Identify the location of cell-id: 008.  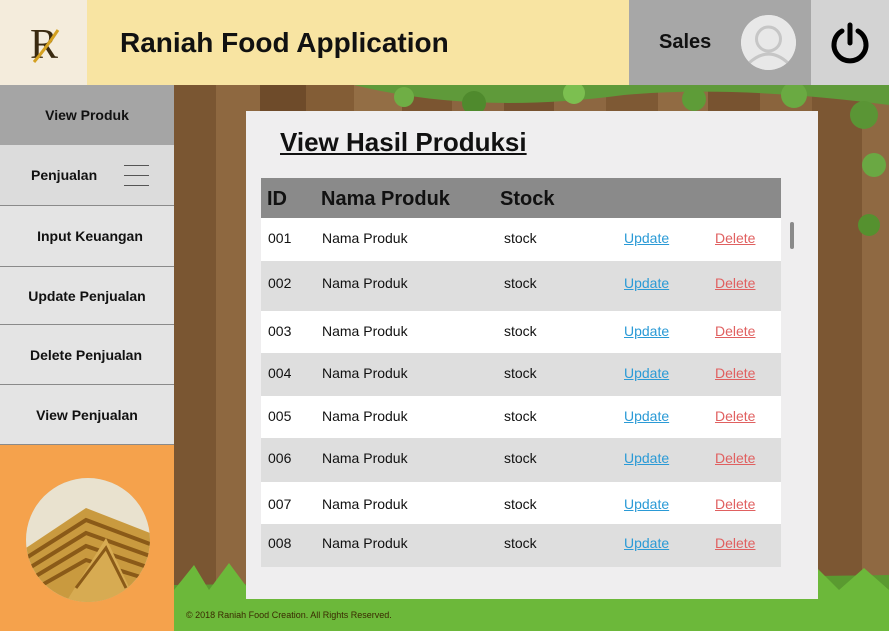
(280, 543).